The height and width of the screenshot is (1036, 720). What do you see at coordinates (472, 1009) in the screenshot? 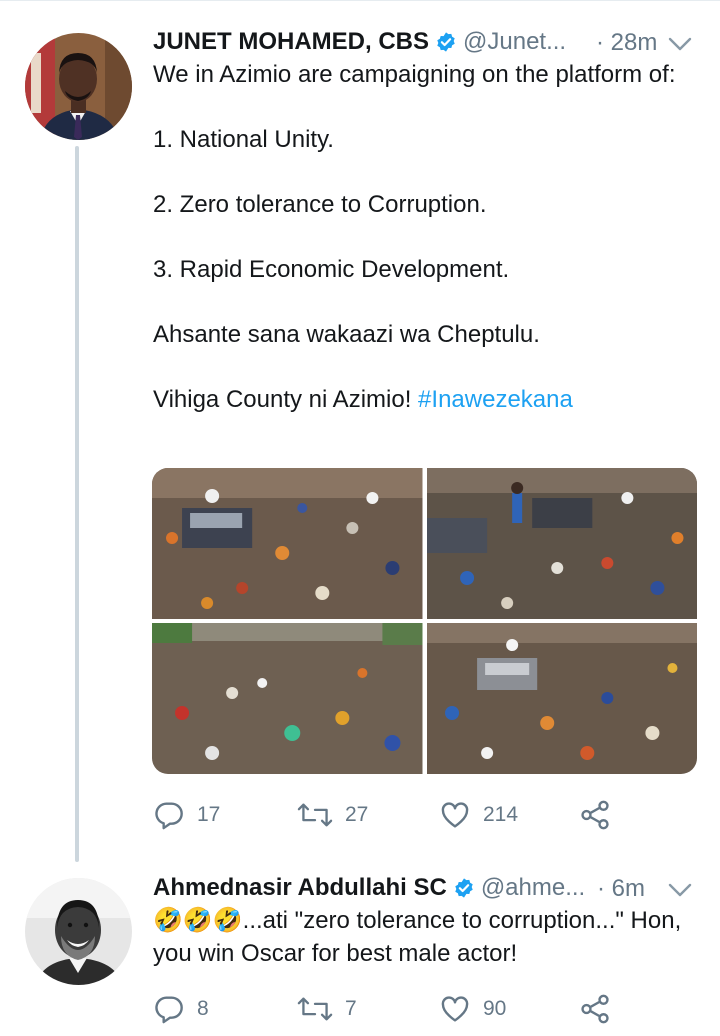
I see `like-button: 90` at bounding box center [472, 1009].